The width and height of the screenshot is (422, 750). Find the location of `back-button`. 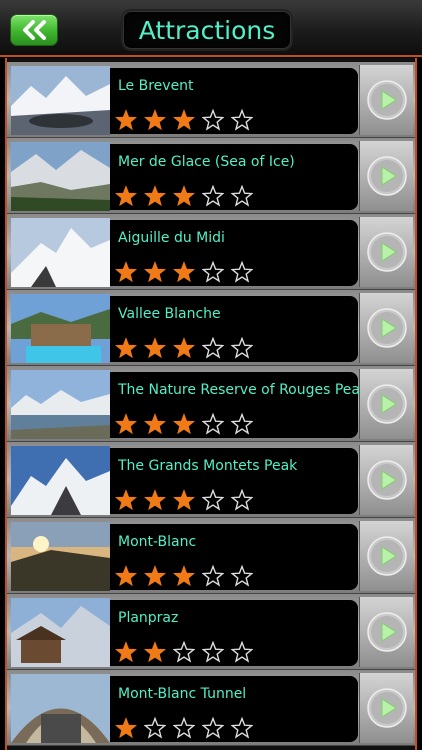

back-button is located at coordinates (34, 30).